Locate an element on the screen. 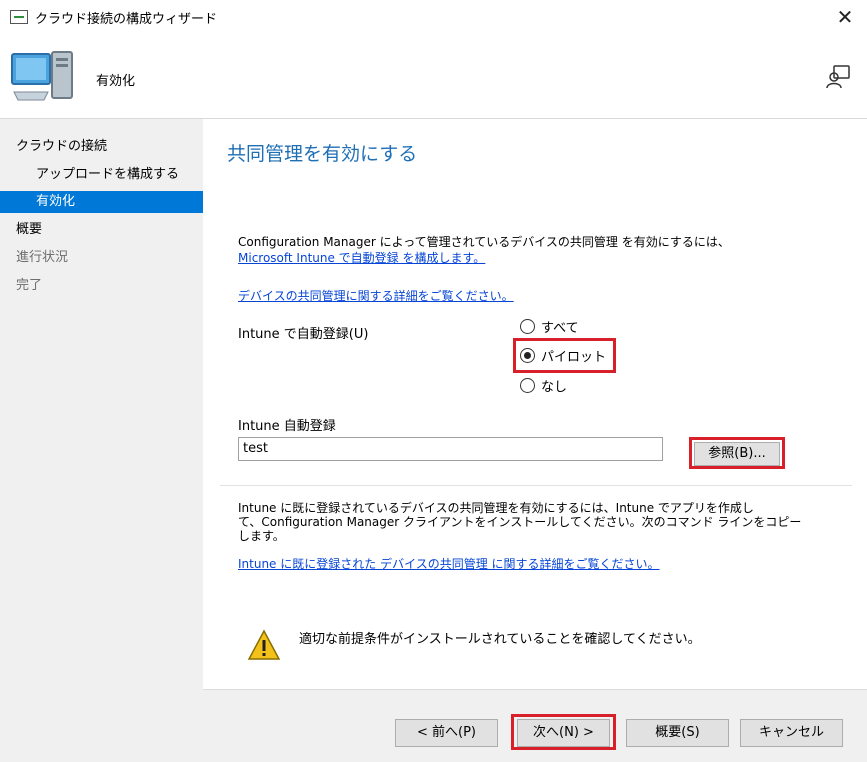  warning-icon is located at coordinates (264, 644).